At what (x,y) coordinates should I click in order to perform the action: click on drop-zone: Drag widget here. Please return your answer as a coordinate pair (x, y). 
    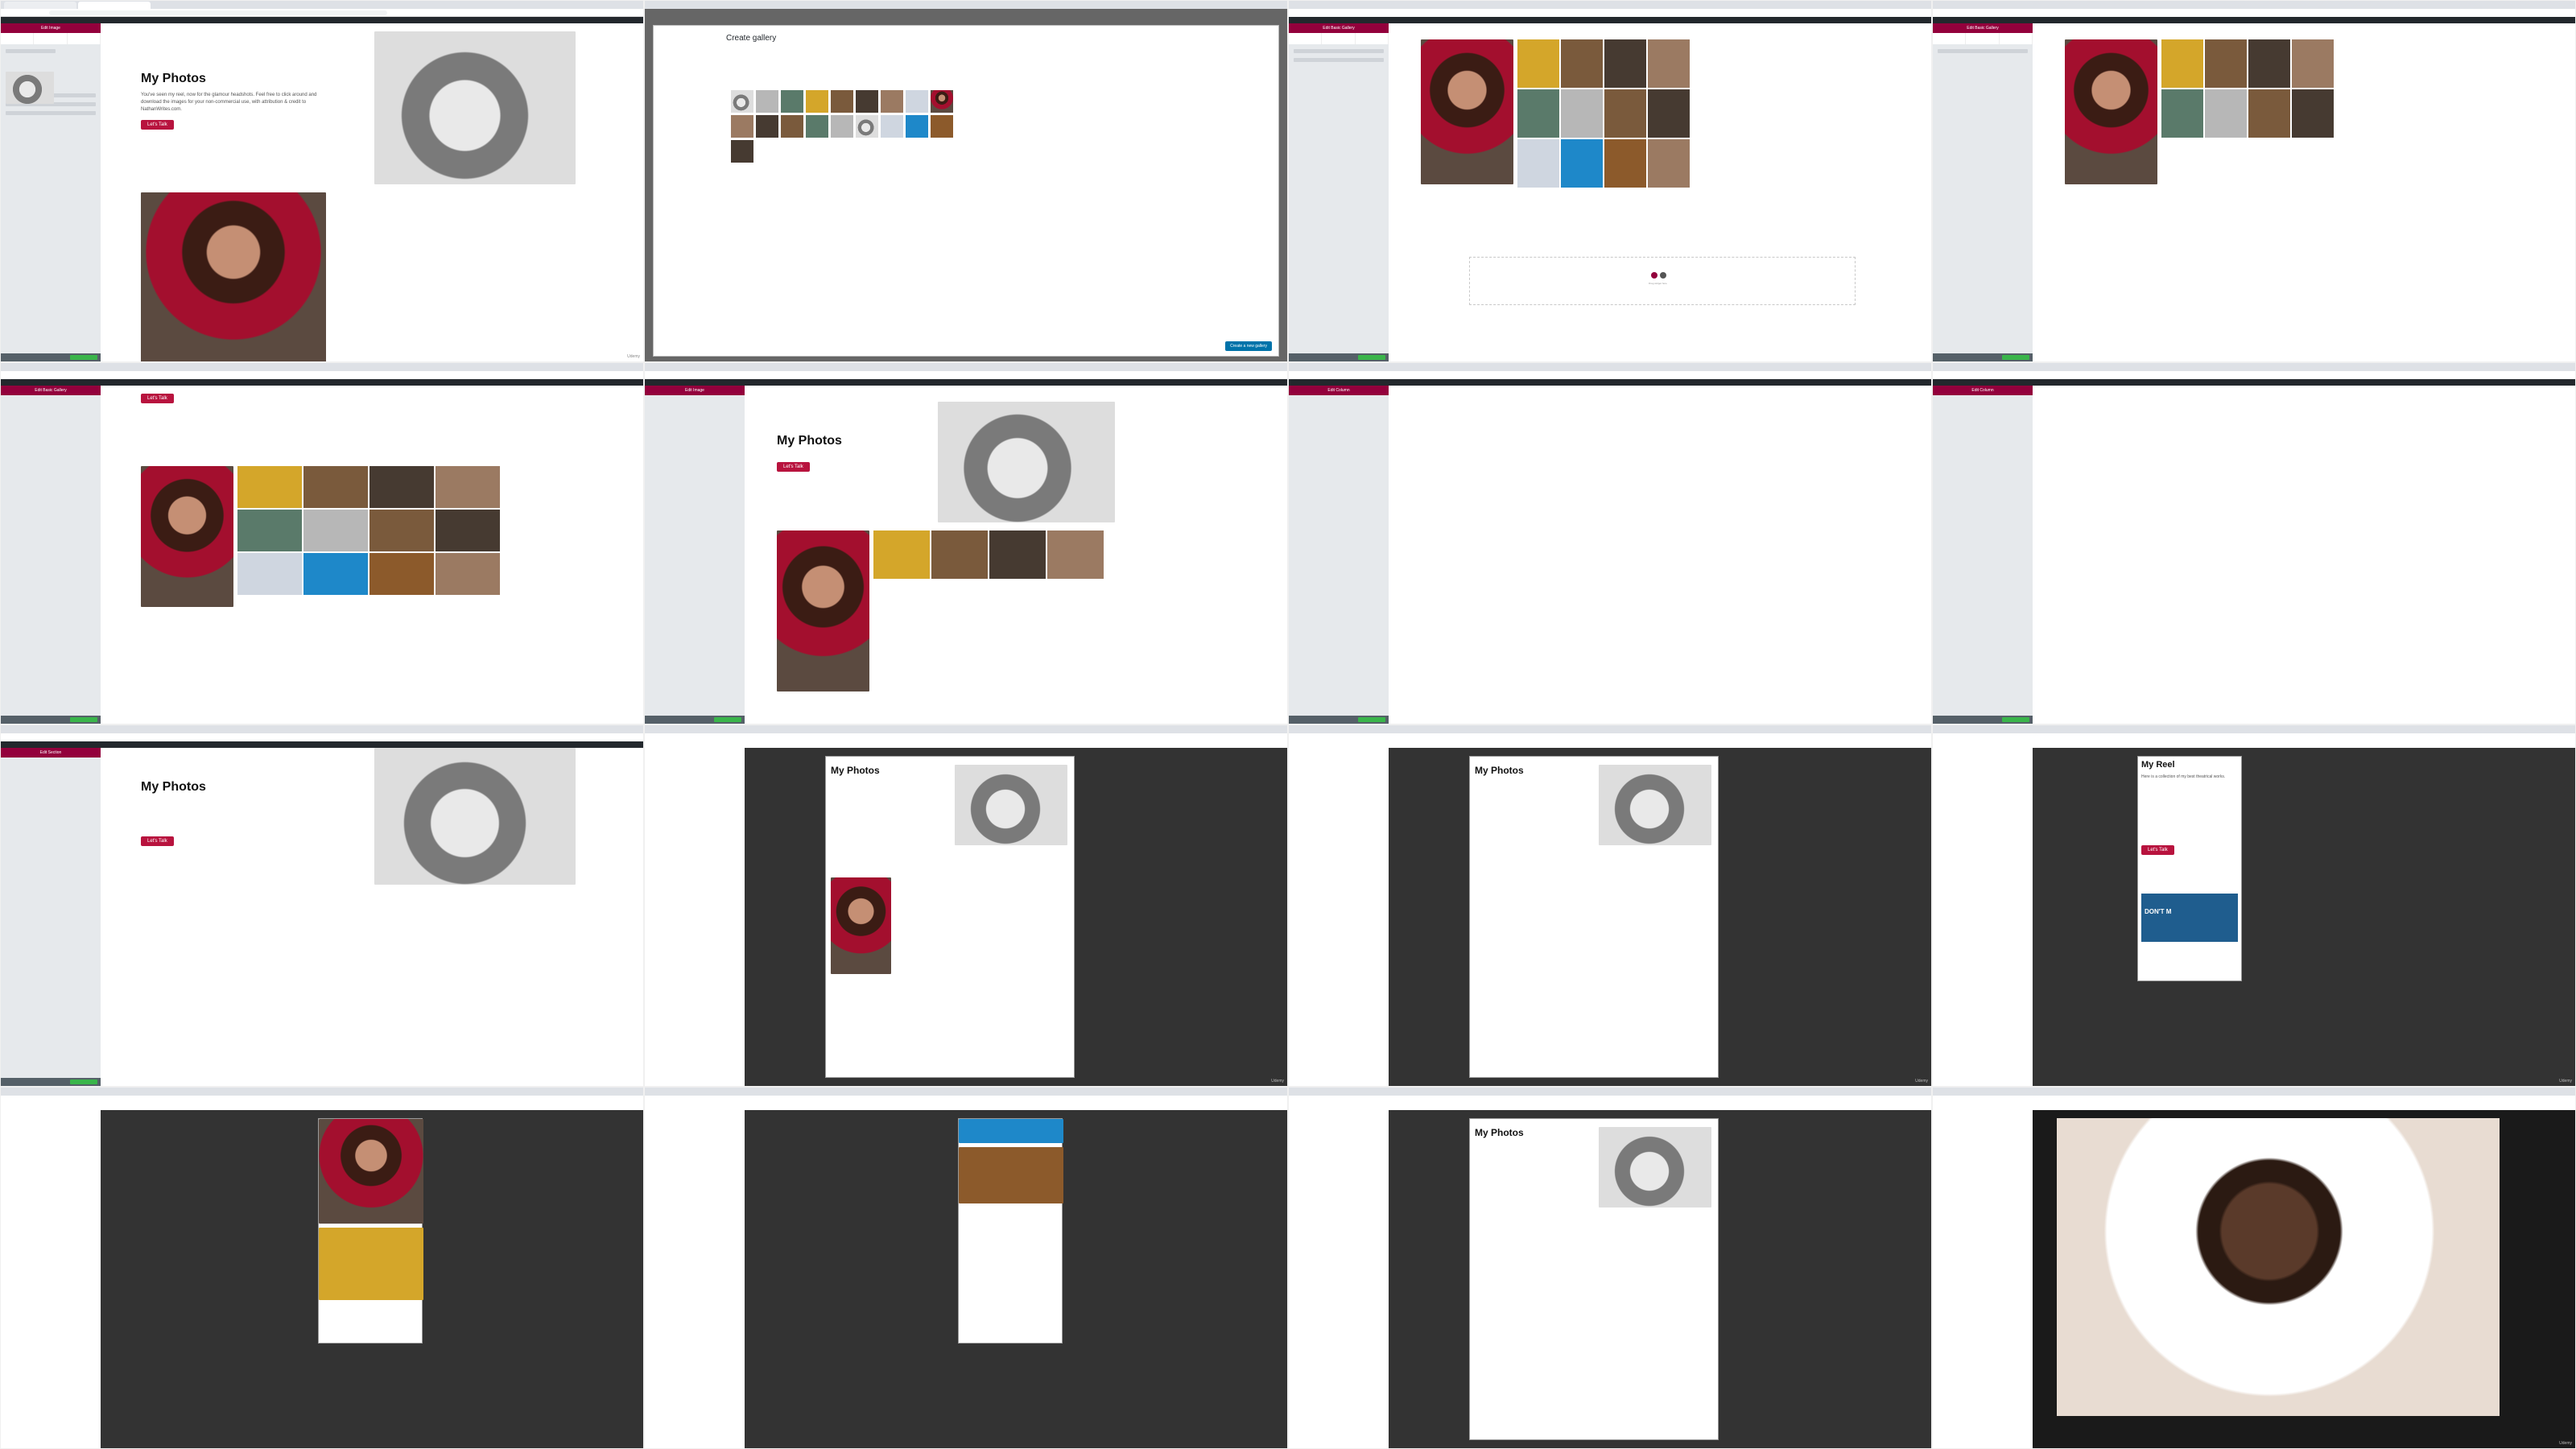
    Looking at the image, I should click on (1662, 281).